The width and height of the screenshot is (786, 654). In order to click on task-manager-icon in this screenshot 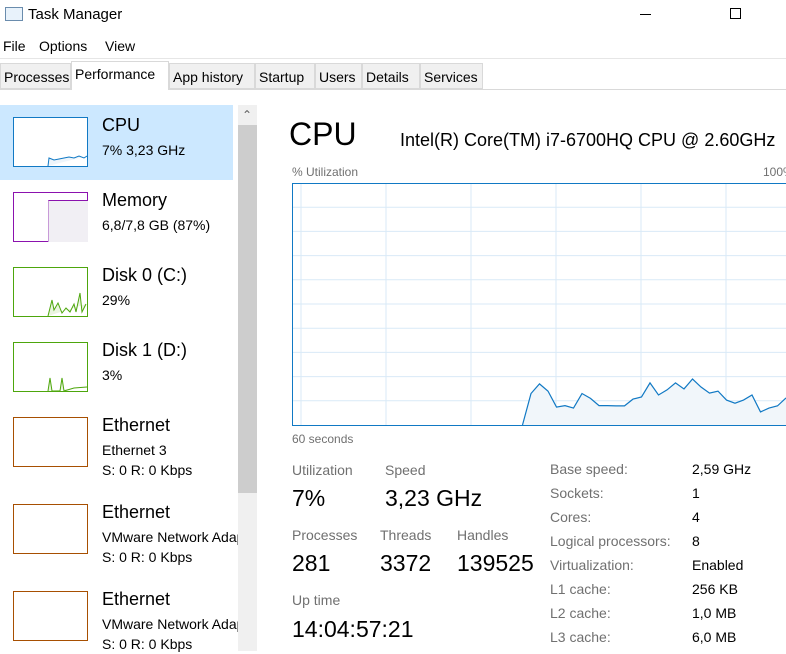, I will do `click(14, 14)`.